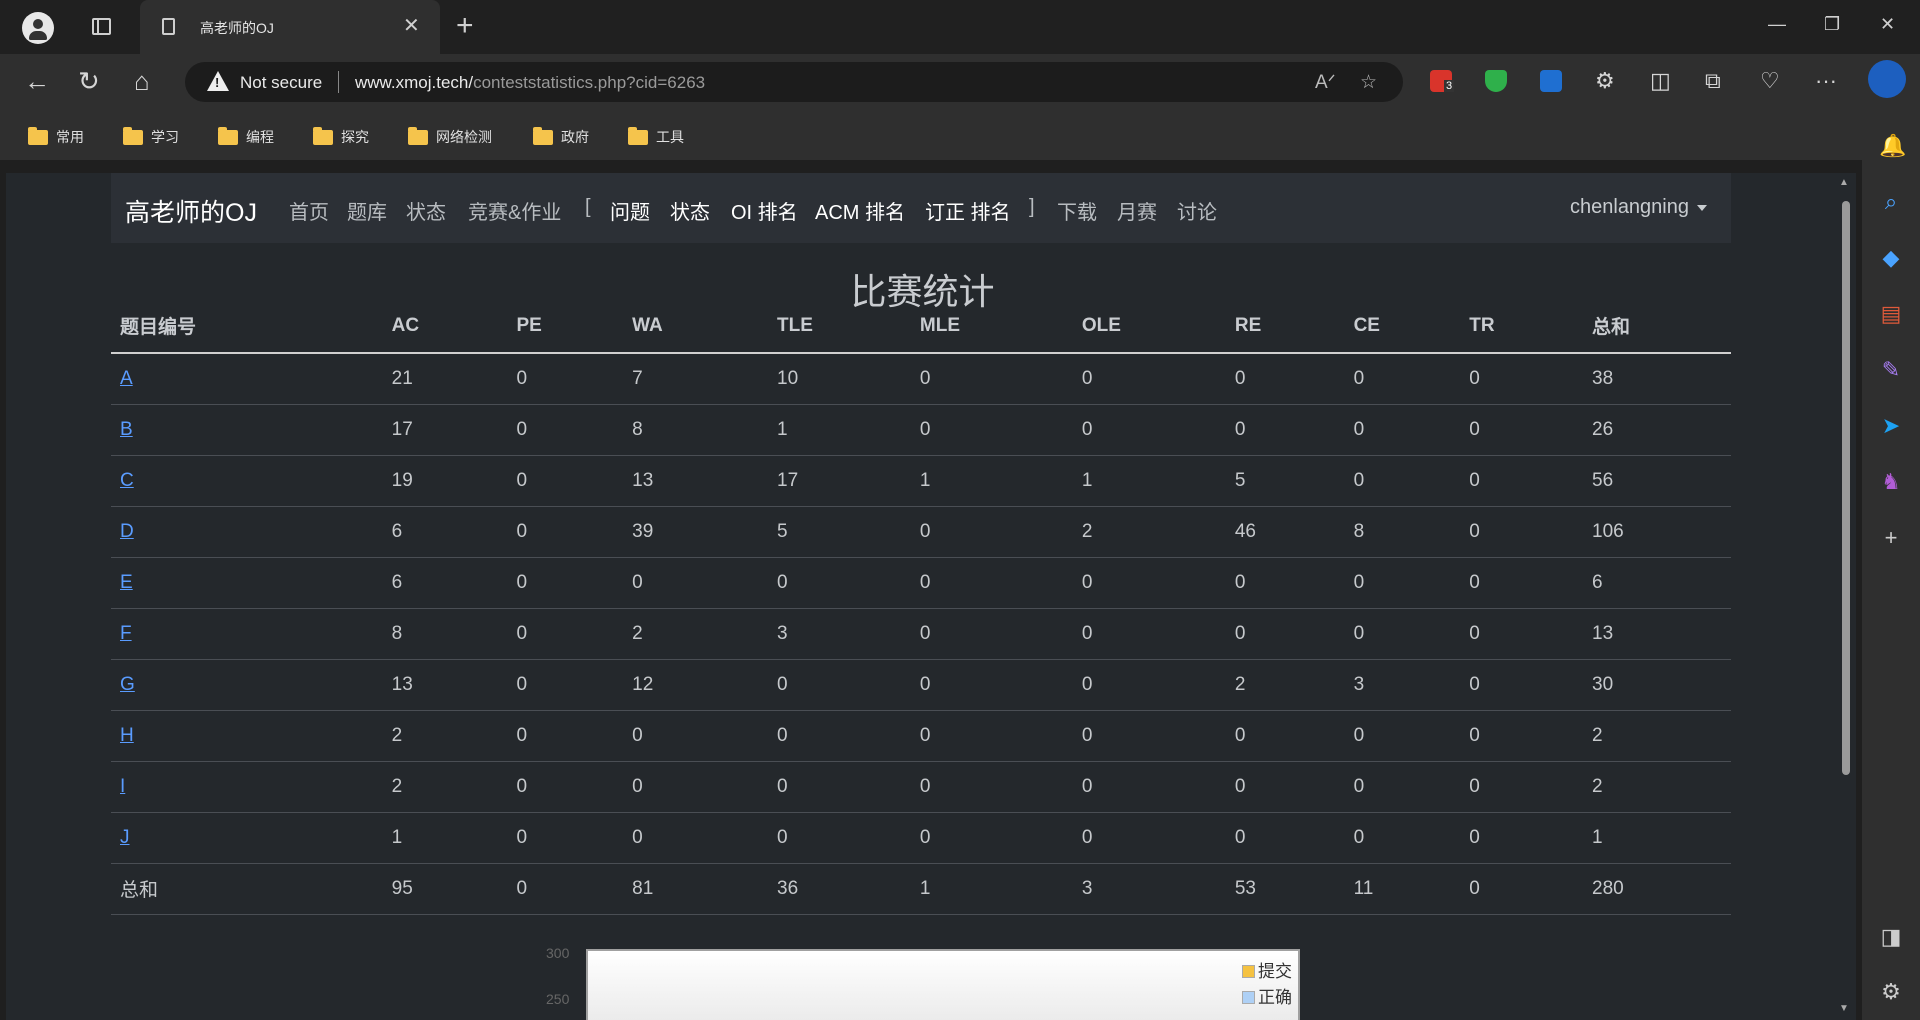 The width and height of the screenshot is (1920, 1020). I want to click on total-cell: 3, so click(1149, 889).